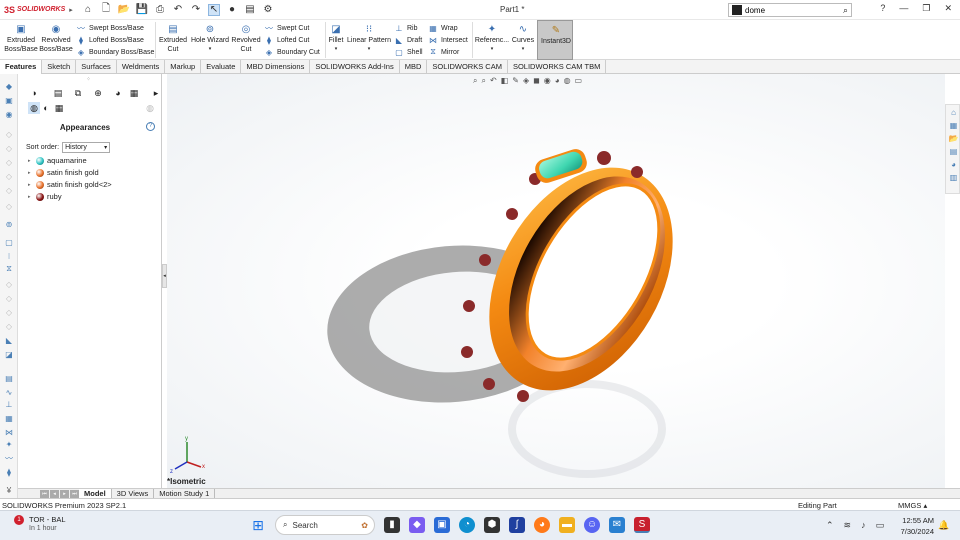 The height and width of the screenshot is (540, 960). Describe the element at coordinates (555, 40) in the screenshot. I see `instant3d-button: ✎ Instant3D` at that location.